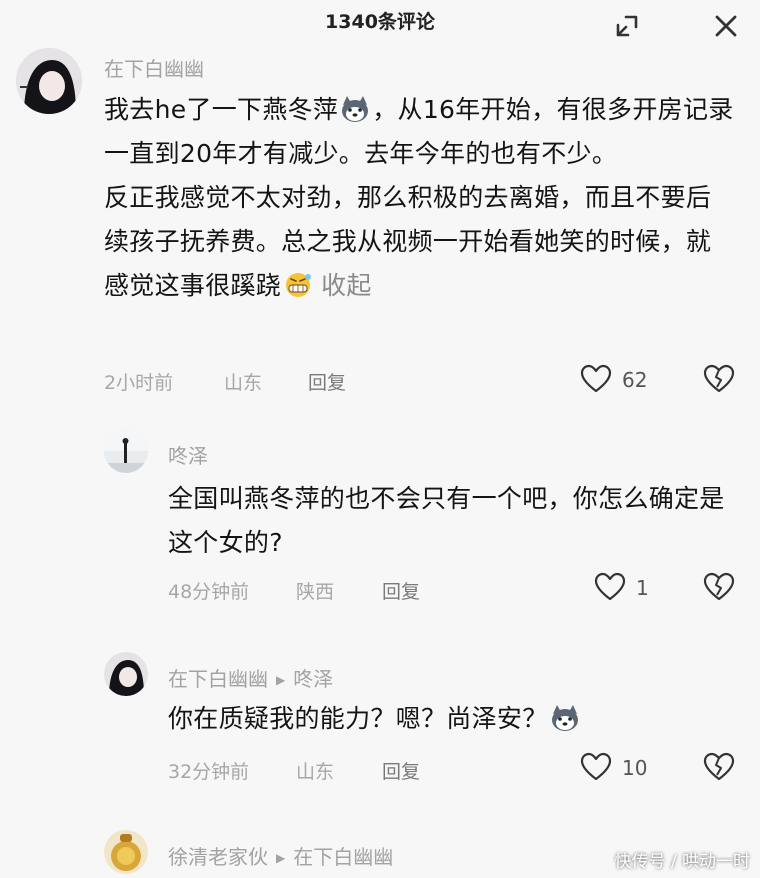  What do you see at coordinates (346, 285) in the screenshot?
I see `collapse-link: 收起` at bounding box center [346, 285].